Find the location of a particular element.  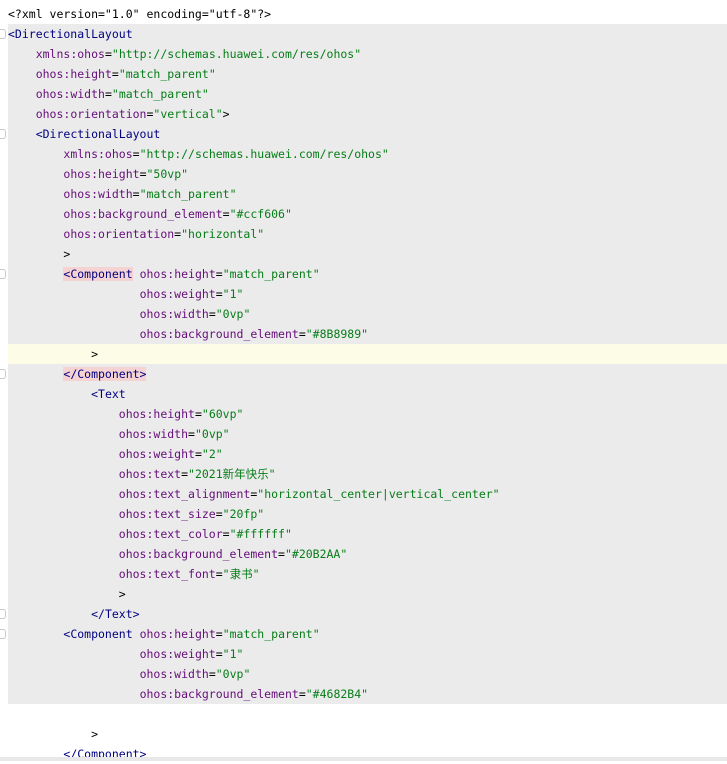

code-text: </Component> is located at coordinates (77, 754).